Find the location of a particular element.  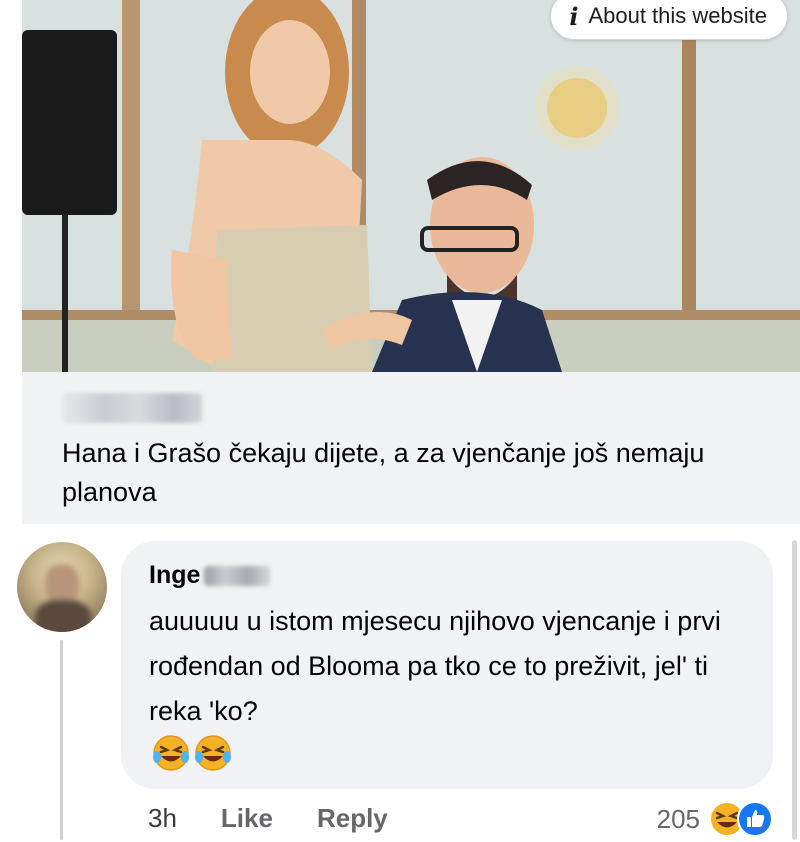

like-reaction-icon is located at coordinates (755, 819).